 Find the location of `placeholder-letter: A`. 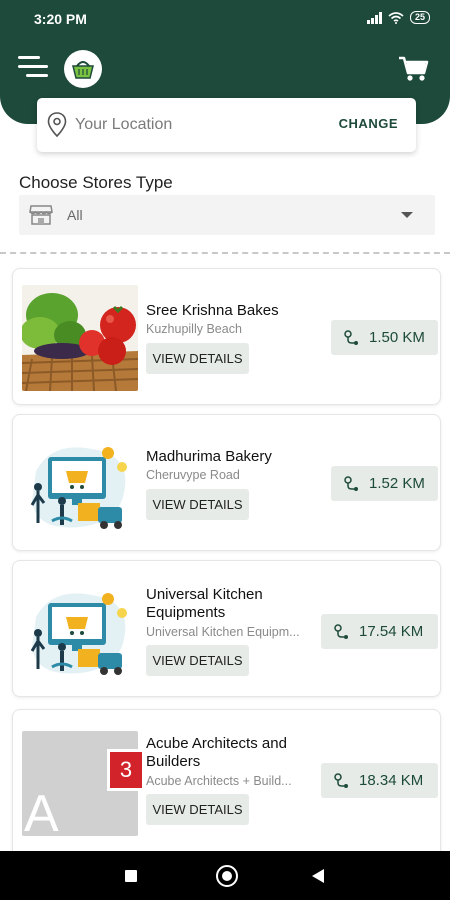

placeholder-letter: A is located at coordinates (41, 814).